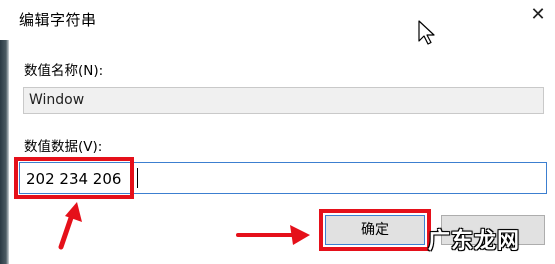 The height and width of the screenshot is (264, 555). Describe the element at coordinates (64, 71) in the screenshot. I see `value-name-label: 数值名称(N):` at that location.